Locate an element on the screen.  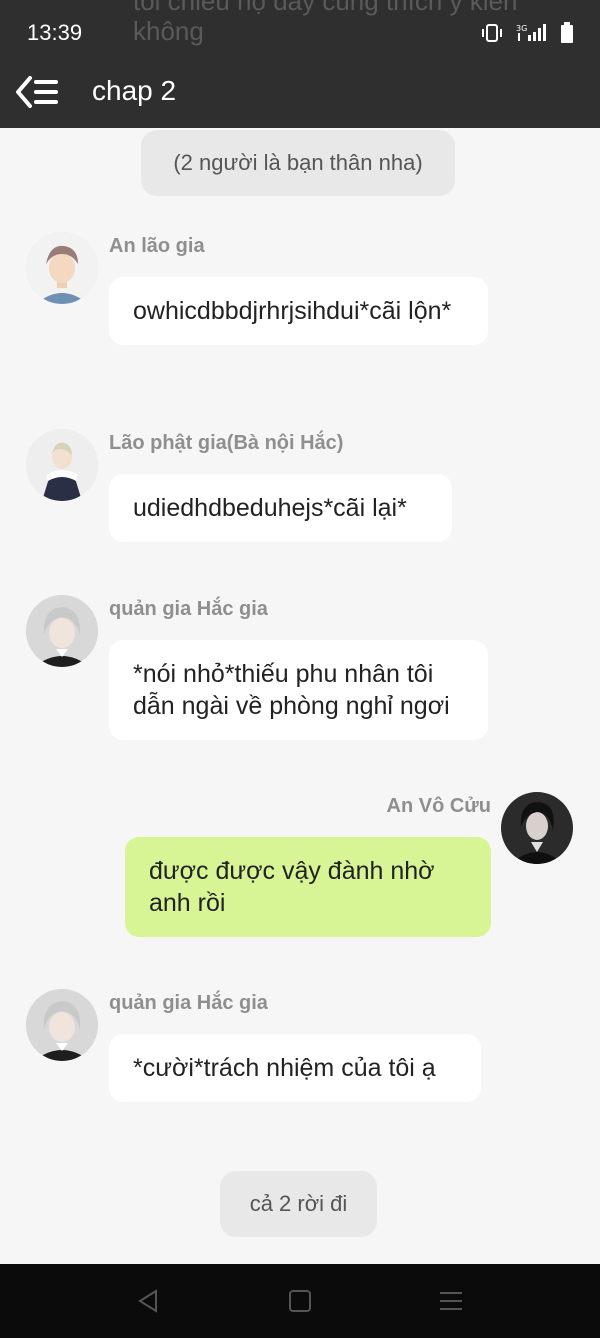
nav-home-icon is located at coordinates (300, 1301).